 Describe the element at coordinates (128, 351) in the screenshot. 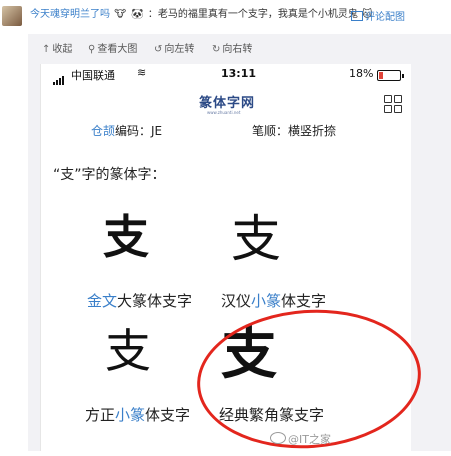

I see `seal-glyph-fangzheng: 支` at that location.